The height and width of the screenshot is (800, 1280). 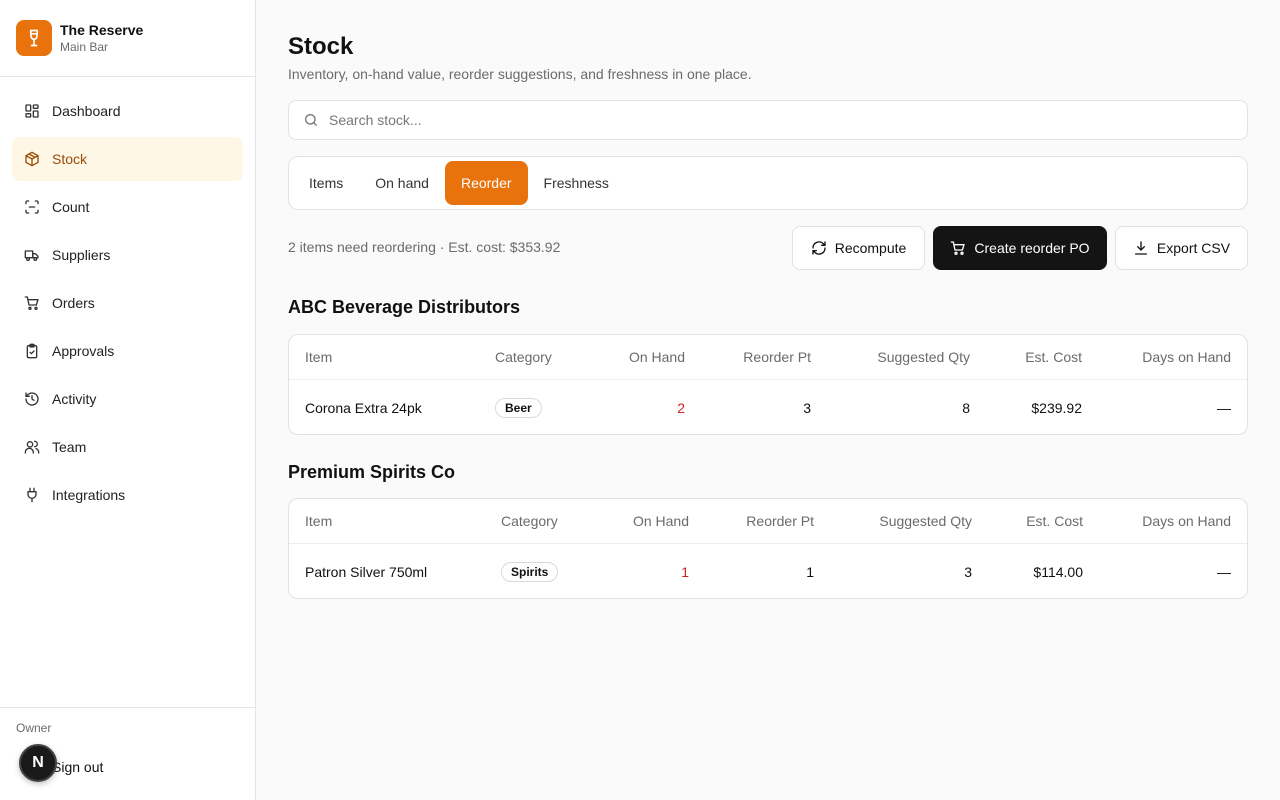 What do you see at coordinates (127, 159) in the screenshot?
I see `sidebar-item-stock: Stock` at bounding box center [127, 159].